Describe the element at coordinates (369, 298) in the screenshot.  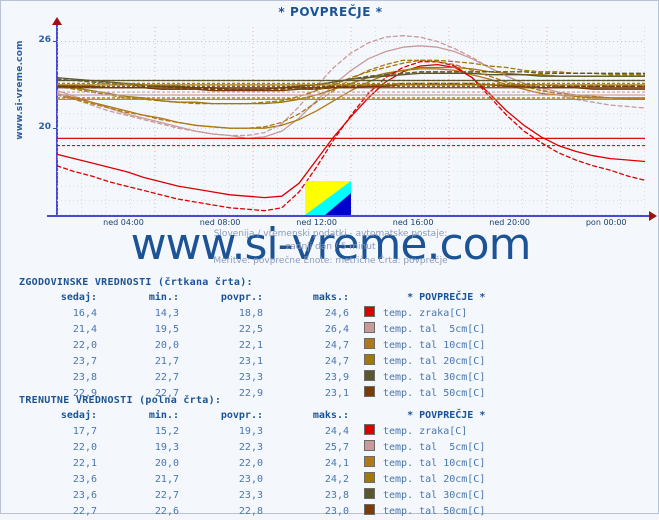
I see `header-swatch` at that location.